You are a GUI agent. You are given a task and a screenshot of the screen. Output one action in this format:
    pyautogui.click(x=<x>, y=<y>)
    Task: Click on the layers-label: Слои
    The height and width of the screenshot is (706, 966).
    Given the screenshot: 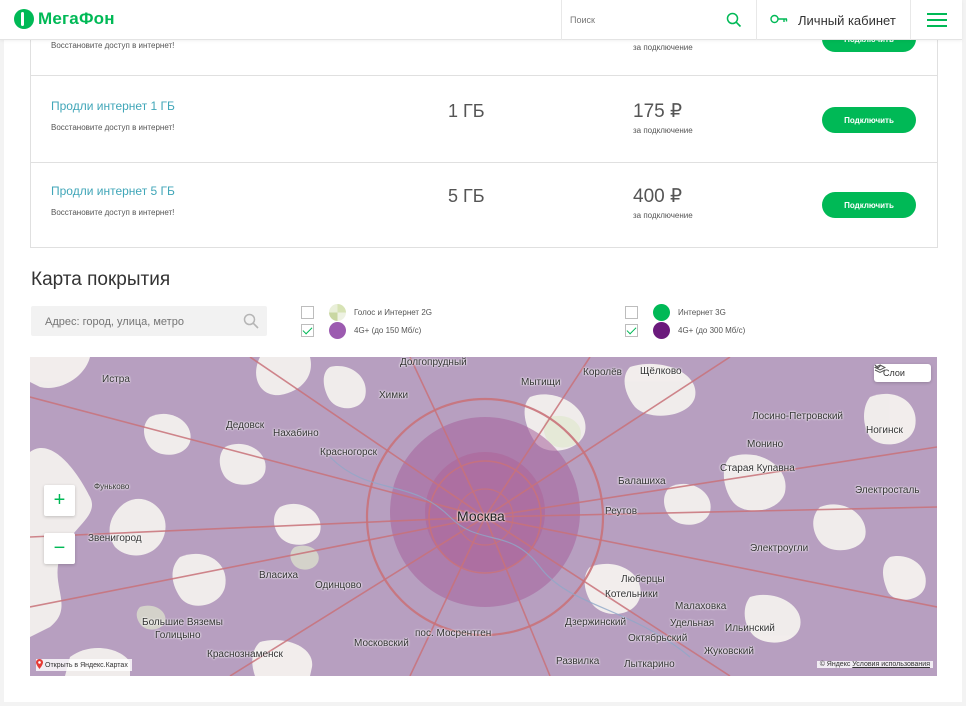 What is the action you would take?
    pyautogui.click(x=894, y=373)
    